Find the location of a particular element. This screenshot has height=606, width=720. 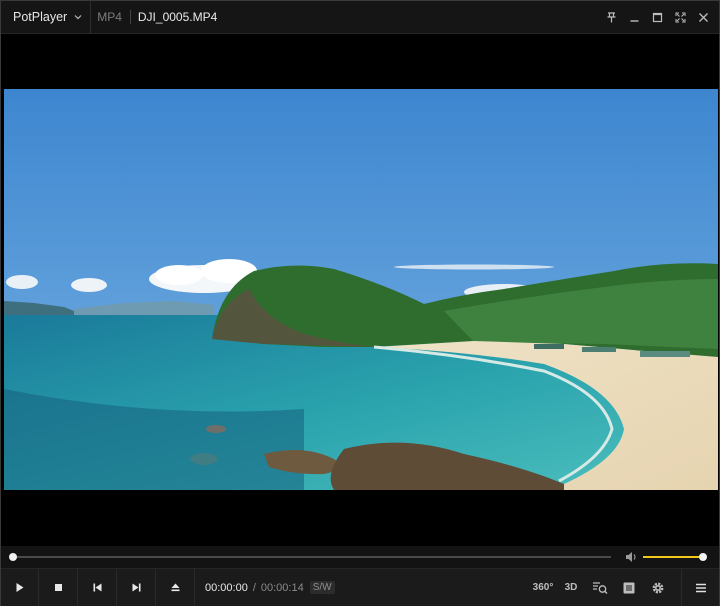

control-bar: 00:00:00 / 00:00:14 S/W 360° 3D is located at coordinates (360, 587).